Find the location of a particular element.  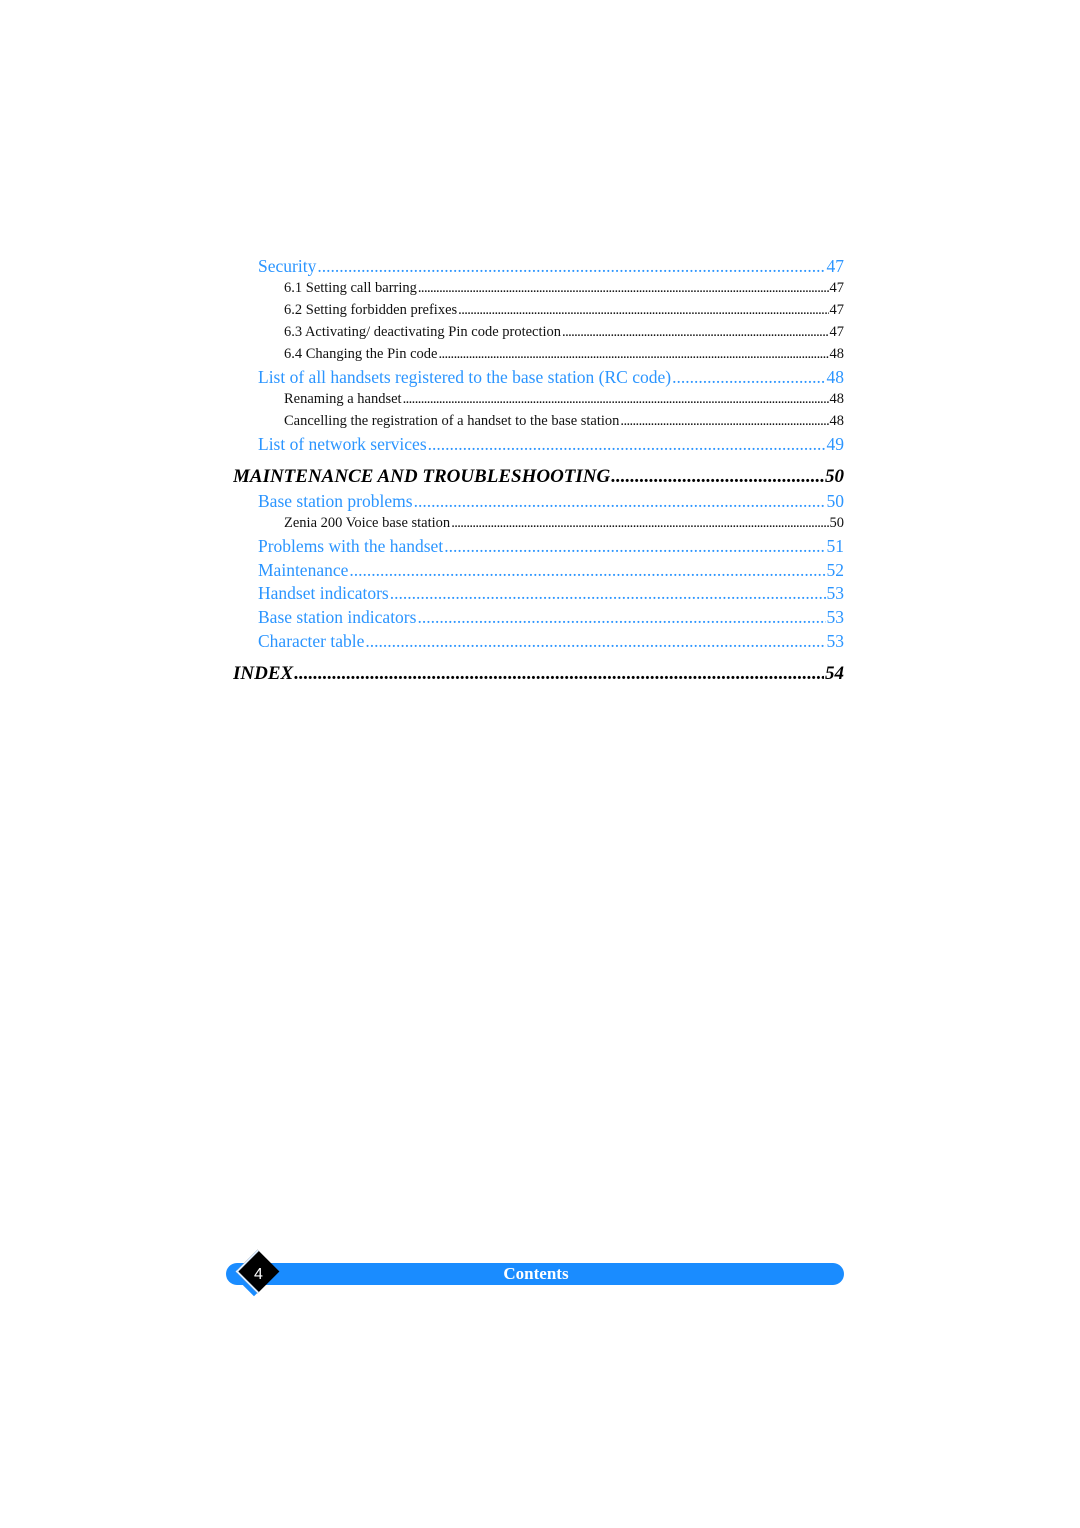

toc-entry: Base station indicators 53 is located at coordinates (551, 617).